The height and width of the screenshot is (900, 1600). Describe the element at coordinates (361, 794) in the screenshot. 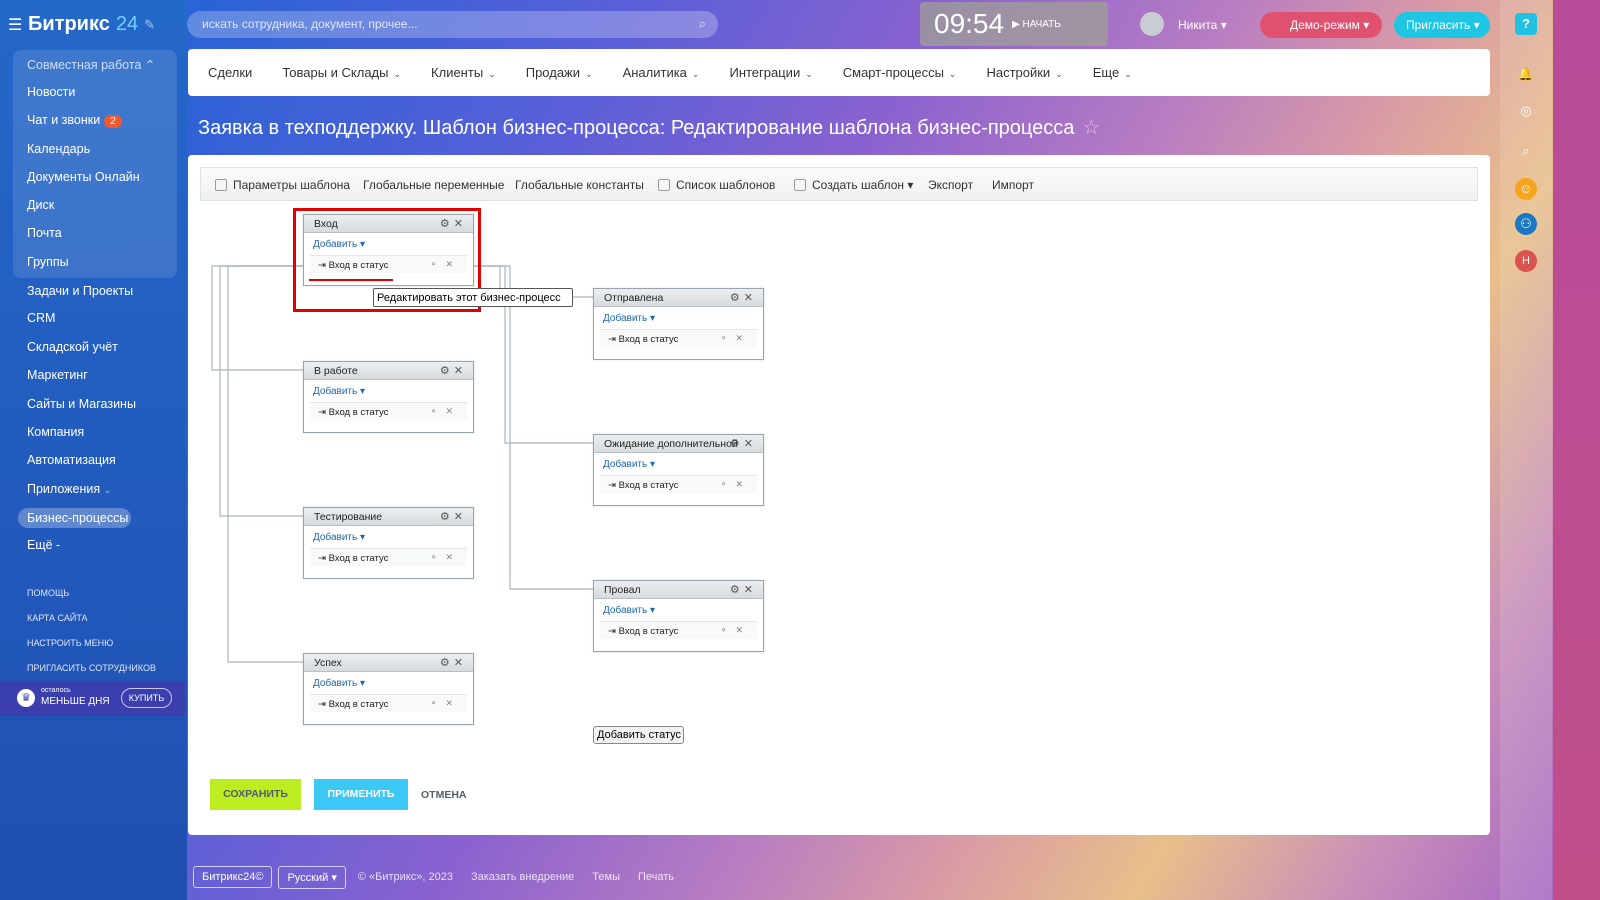

I see `apply-button: ПРИМЕНИТЬ` at that location.